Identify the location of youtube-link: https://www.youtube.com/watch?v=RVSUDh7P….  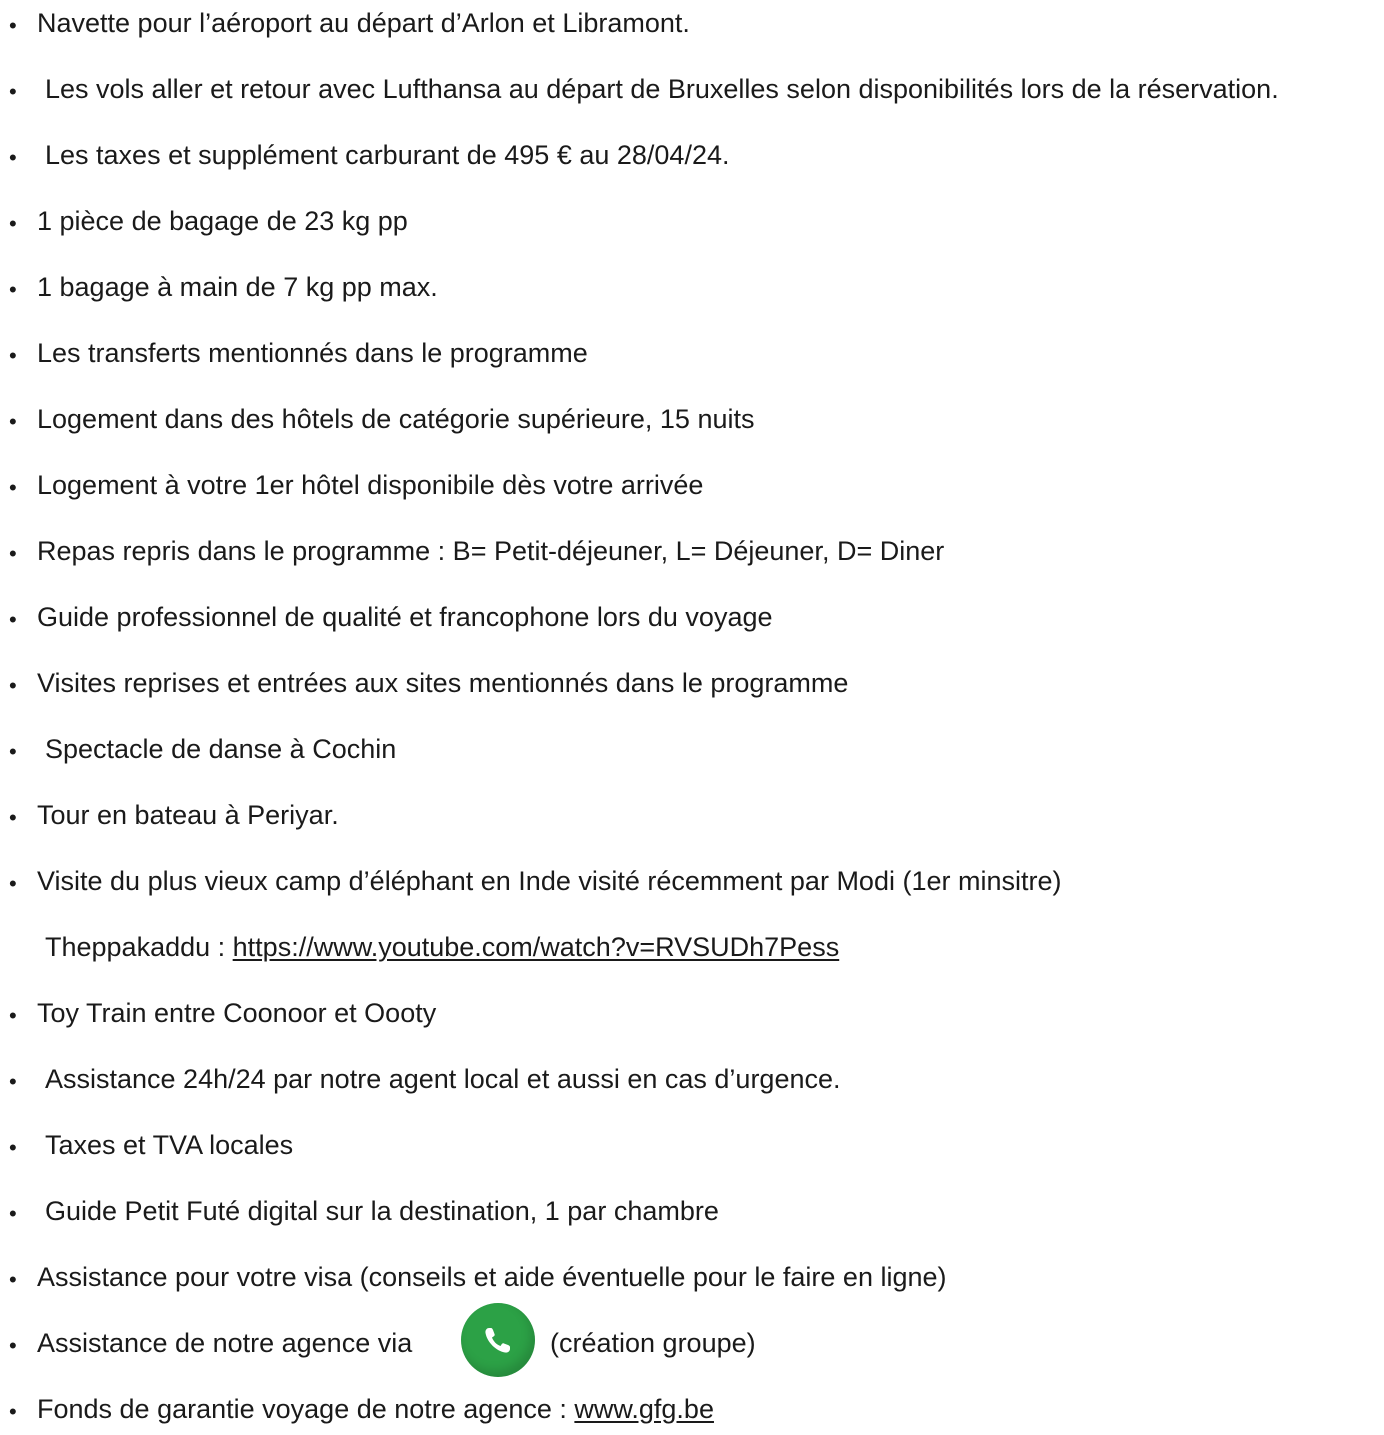
(536, 947).